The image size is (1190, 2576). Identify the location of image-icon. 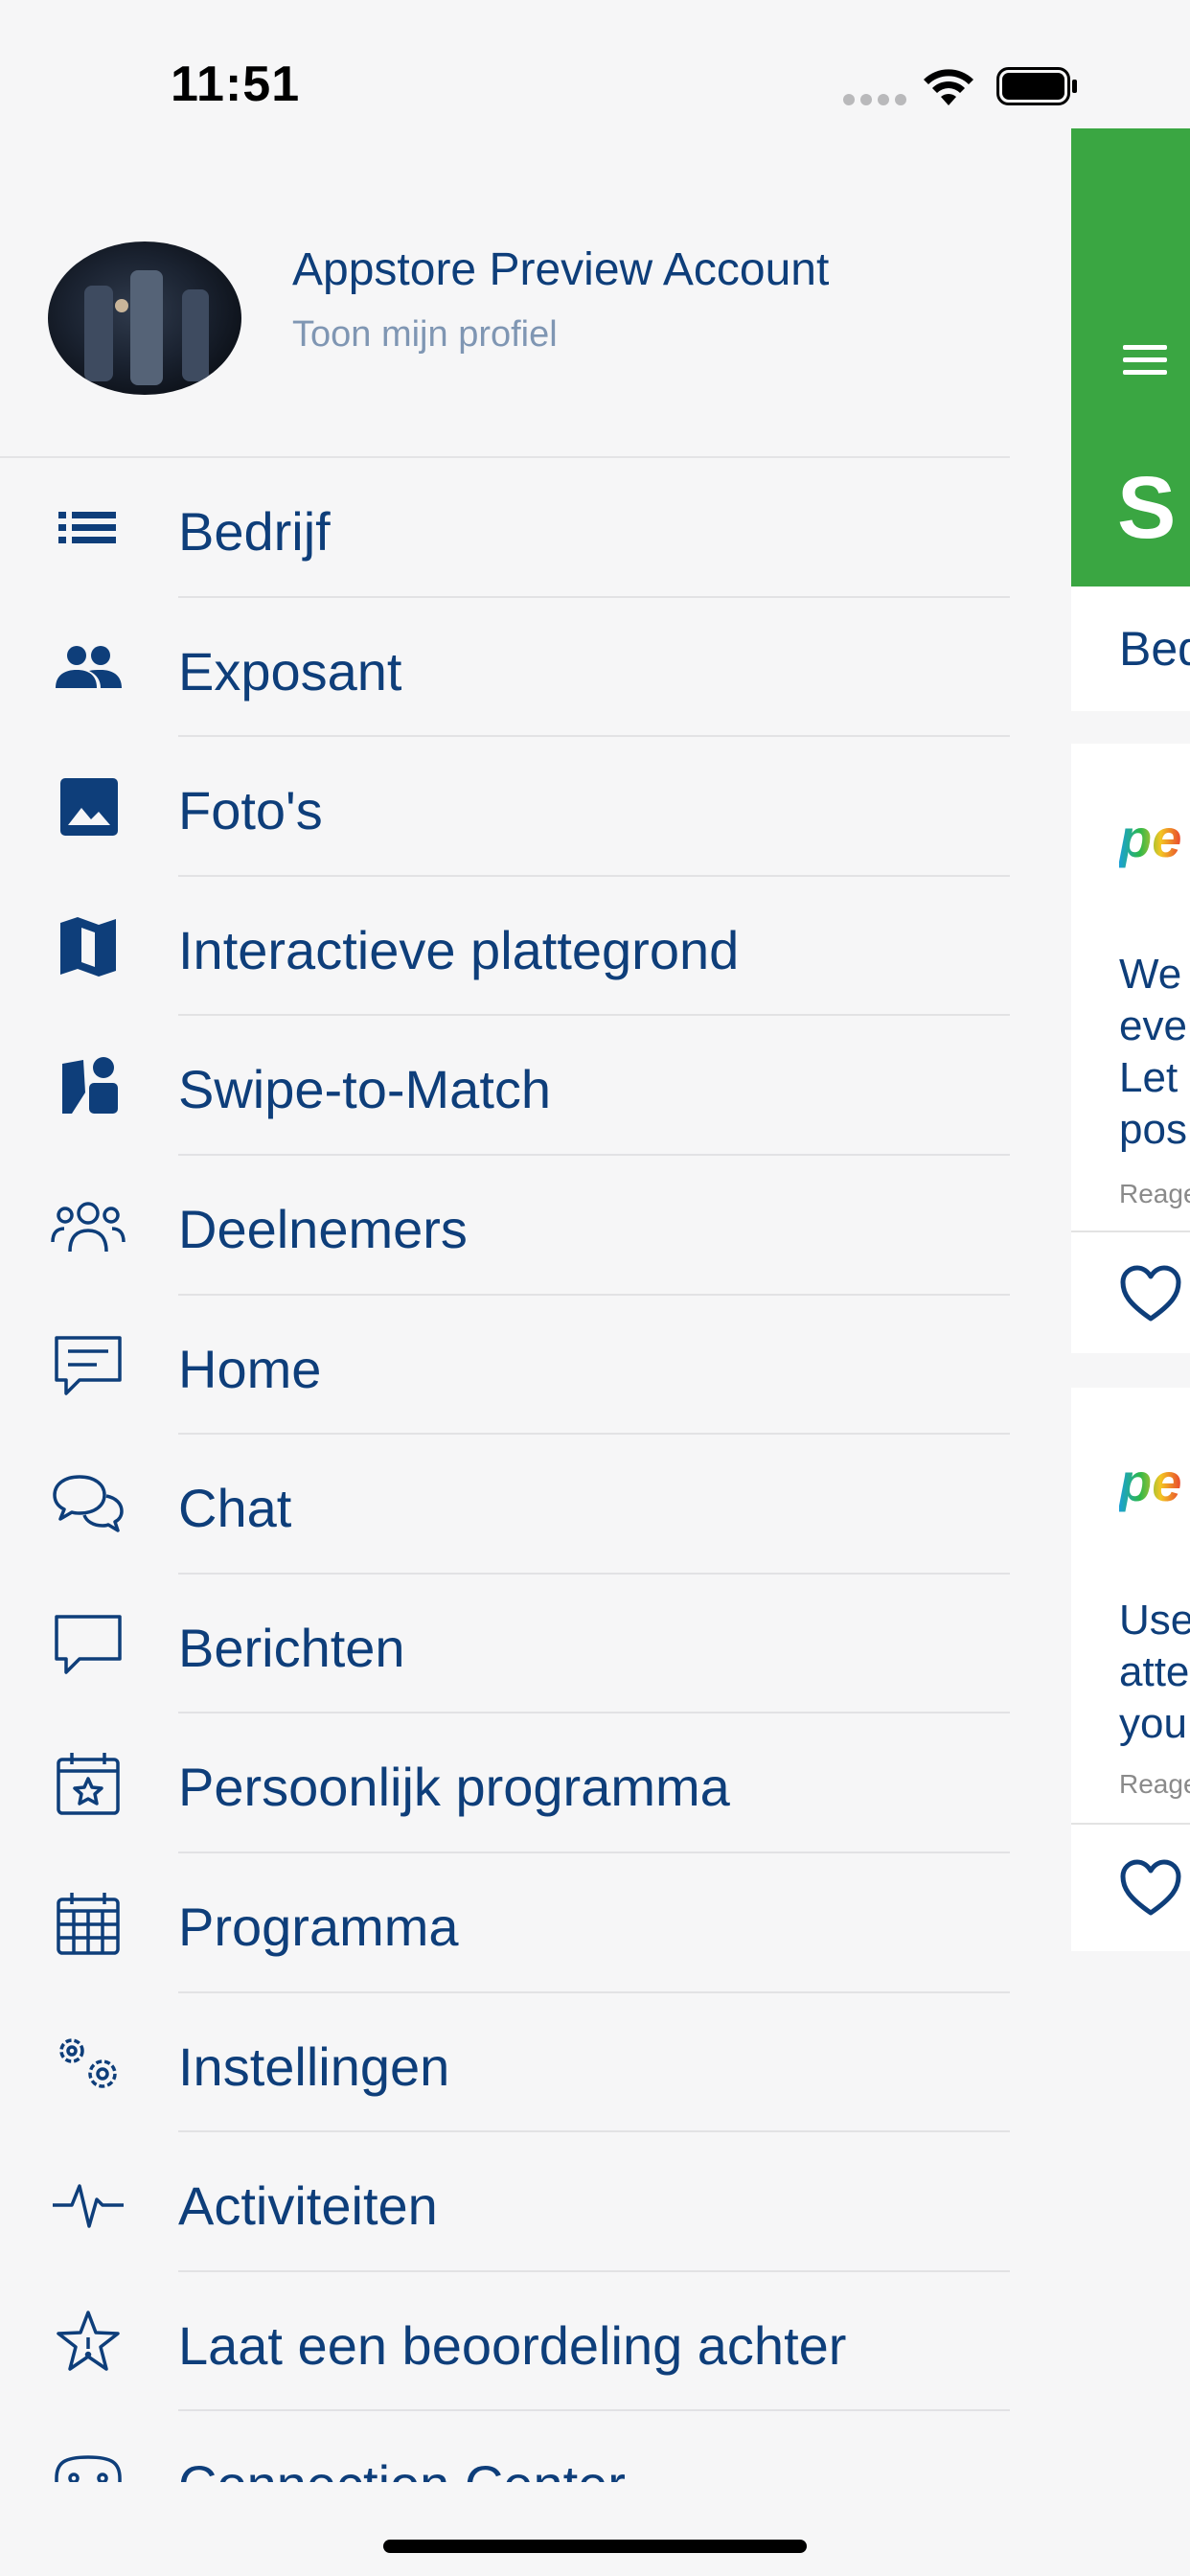
(88, 807).